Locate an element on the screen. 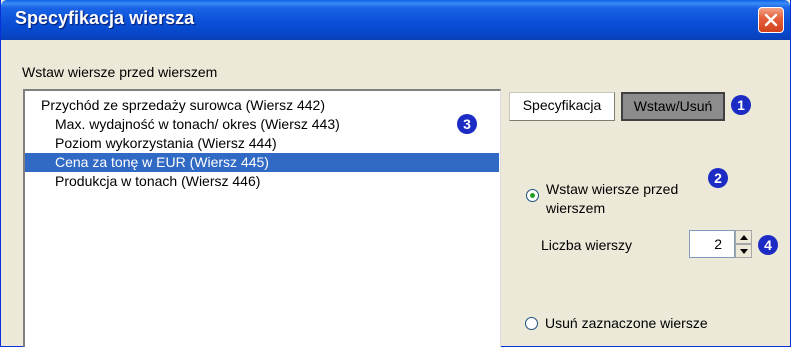  callout-badge-3: 3 is located at coordinates (467, 124).